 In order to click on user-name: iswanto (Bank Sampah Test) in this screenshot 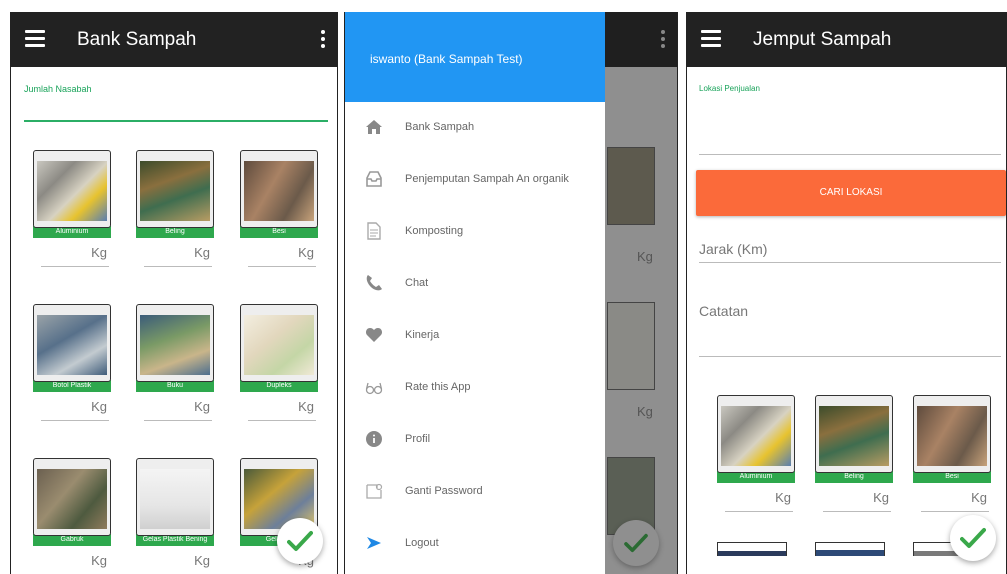, I will do `click(446, 59)`.